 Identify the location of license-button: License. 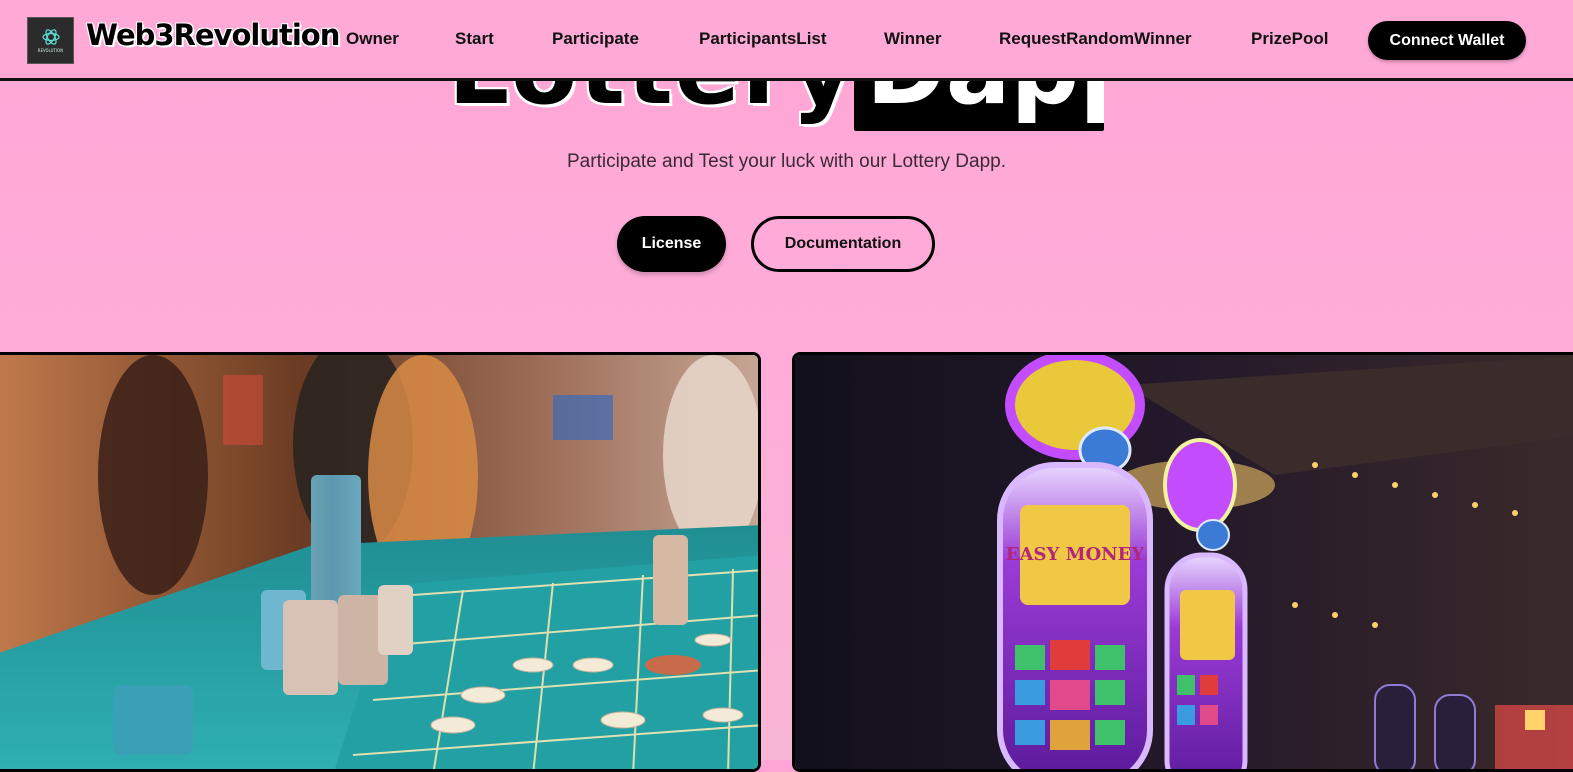
(671, 244).